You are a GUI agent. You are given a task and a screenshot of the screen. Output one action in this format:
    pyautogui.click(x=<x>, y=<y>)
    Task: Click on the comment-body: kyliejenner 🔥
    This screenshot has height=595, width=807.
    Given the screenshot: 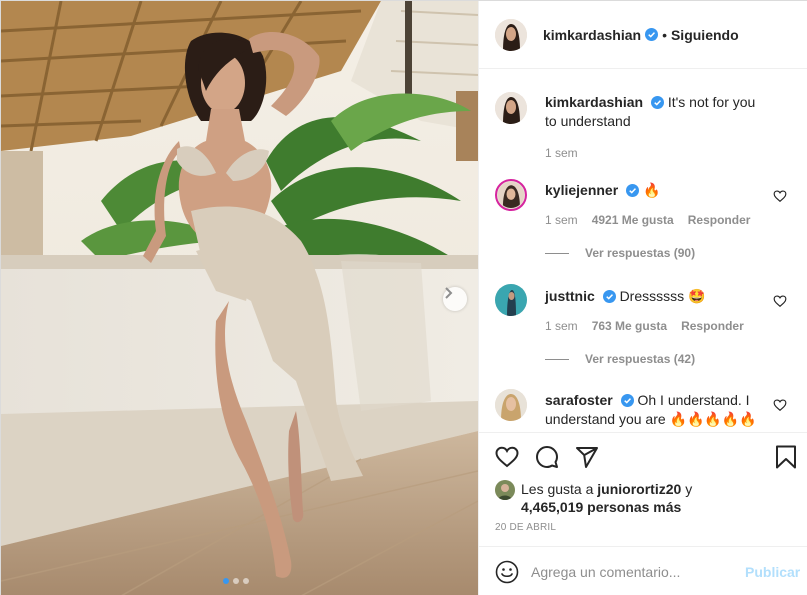 What is the action you would take?
    pyautogui.click(x=657, y=190)
    